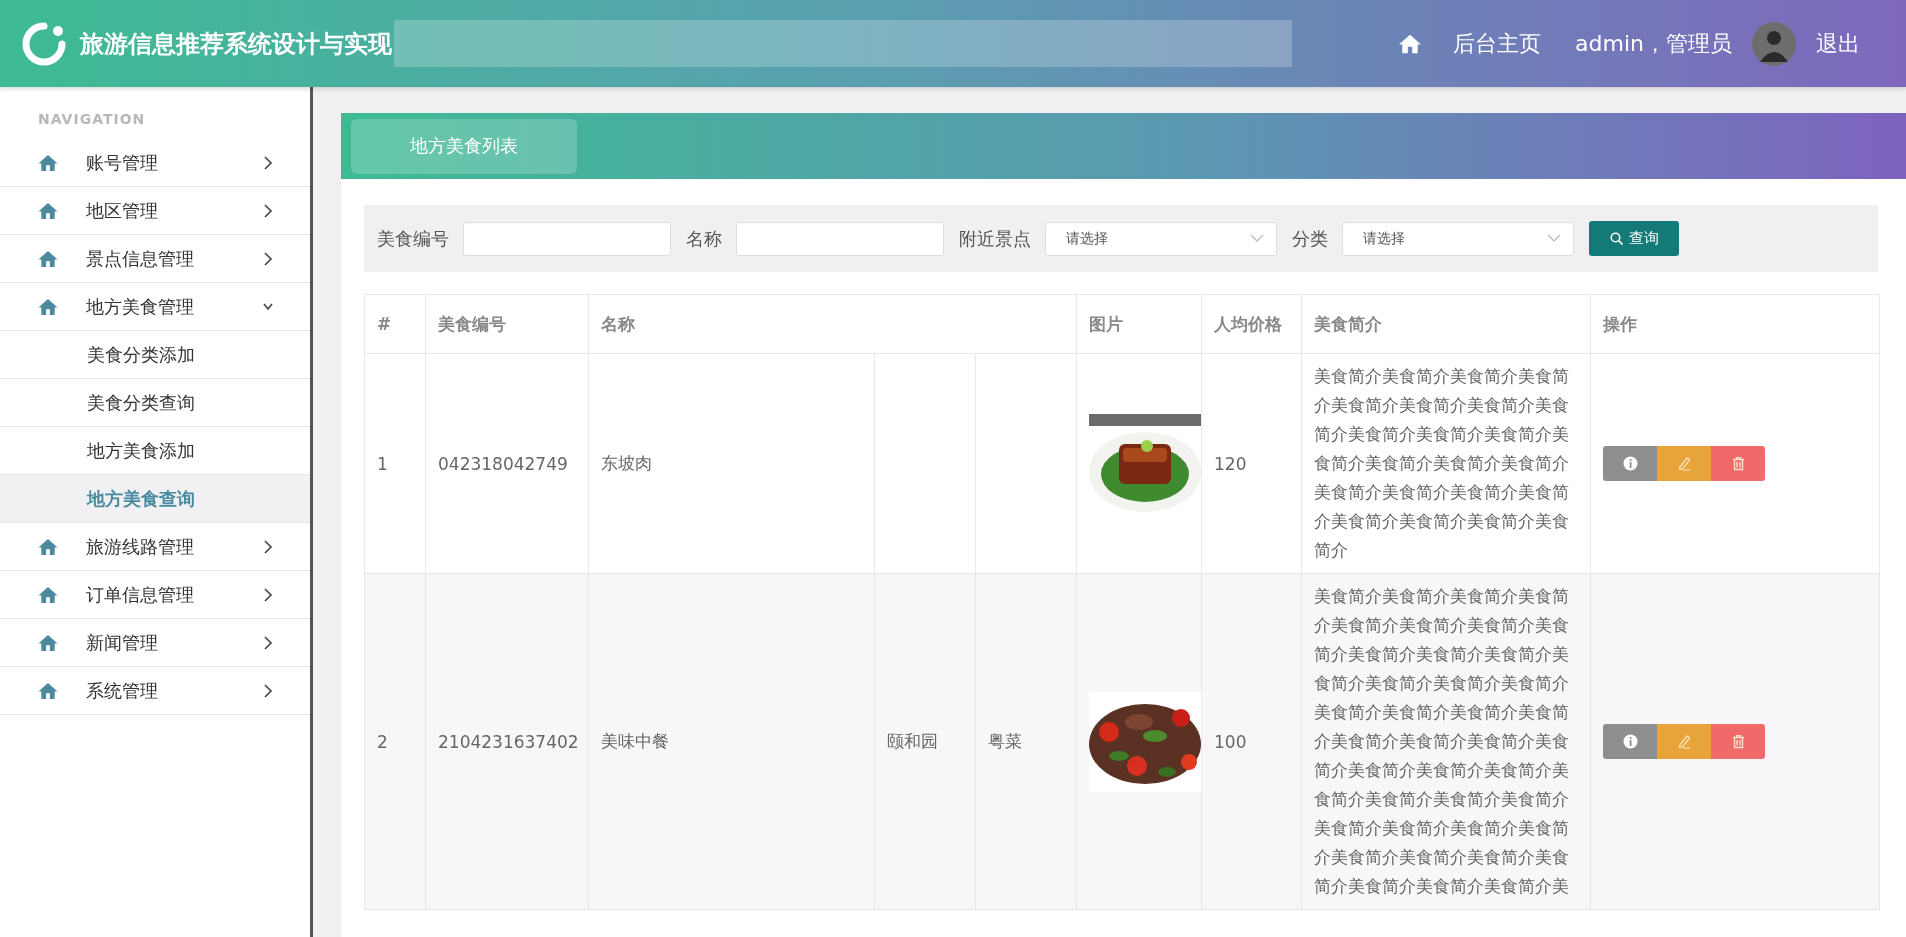 The image size is (1906, 937). What do you see at coordinates (155, 163) in the screenshot?
I see `sidebar-item: 账号管理` at bounding box center [155, 163].